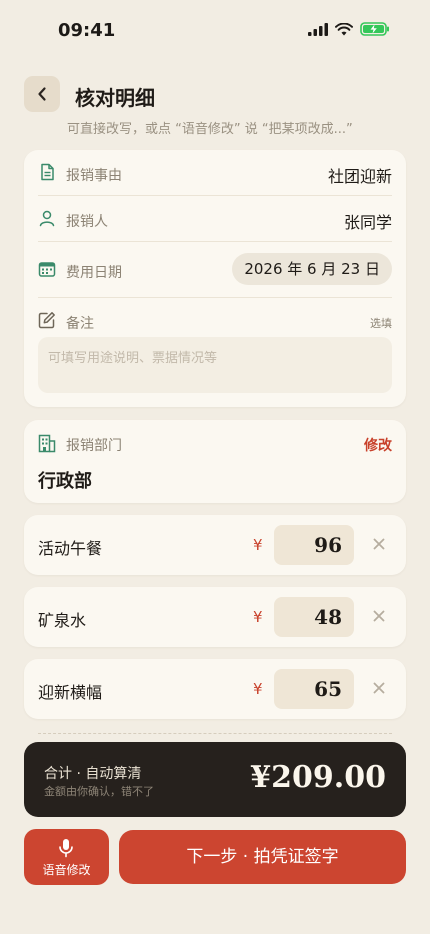  I want to click on building-icon, so click(47, 443).